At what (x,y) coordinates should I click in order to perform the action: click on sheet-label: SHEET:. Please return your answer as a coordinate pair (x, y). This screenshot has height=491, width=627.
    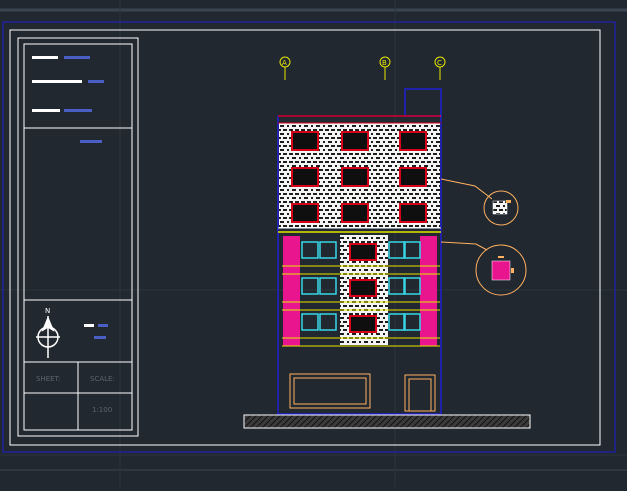
    Looking at the image, I should click on (48, 379).